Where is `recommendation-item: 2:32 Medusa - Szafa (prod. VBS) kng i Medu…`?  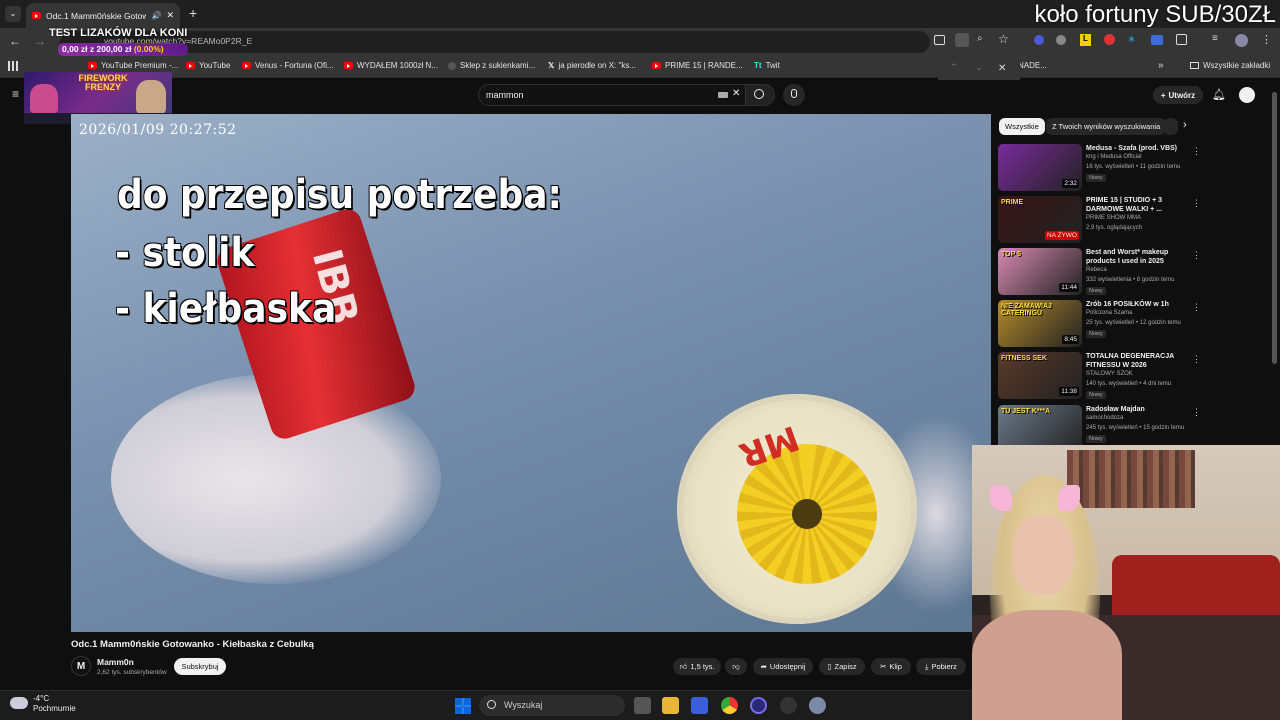
recommendation-item: 2:32 Medusa - Szafa (prod. VBS) kng i Medu… is located at coordinates (1133, 168).